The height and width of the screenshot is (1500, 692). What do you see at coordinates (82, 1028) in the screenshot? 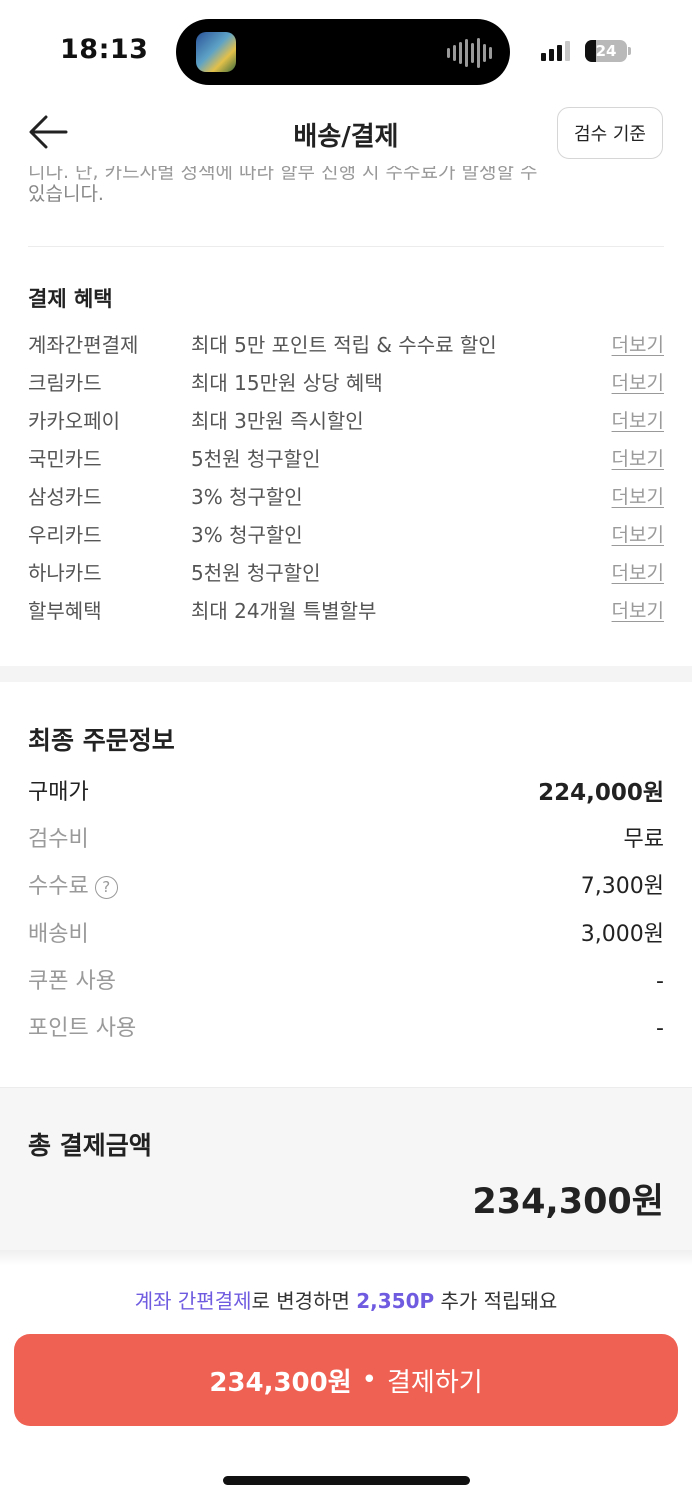
I see `order-label: 포인트 사용` at bounding box center [82, 1028].